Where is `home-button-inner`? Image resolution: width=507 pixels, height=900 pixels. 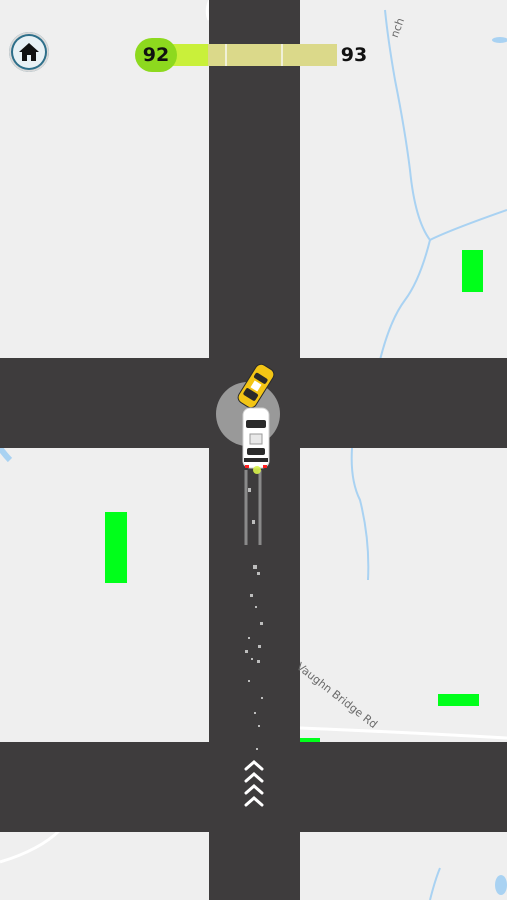
home-button-inner is located at coordinates (29, 52).